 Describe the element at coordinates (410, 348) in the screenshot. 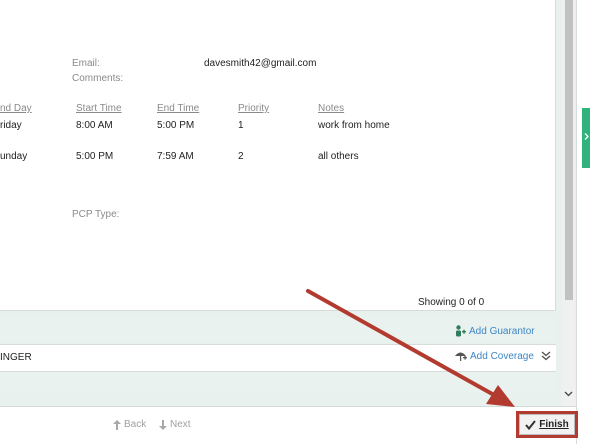

I see `annotation-arrow` at that location.